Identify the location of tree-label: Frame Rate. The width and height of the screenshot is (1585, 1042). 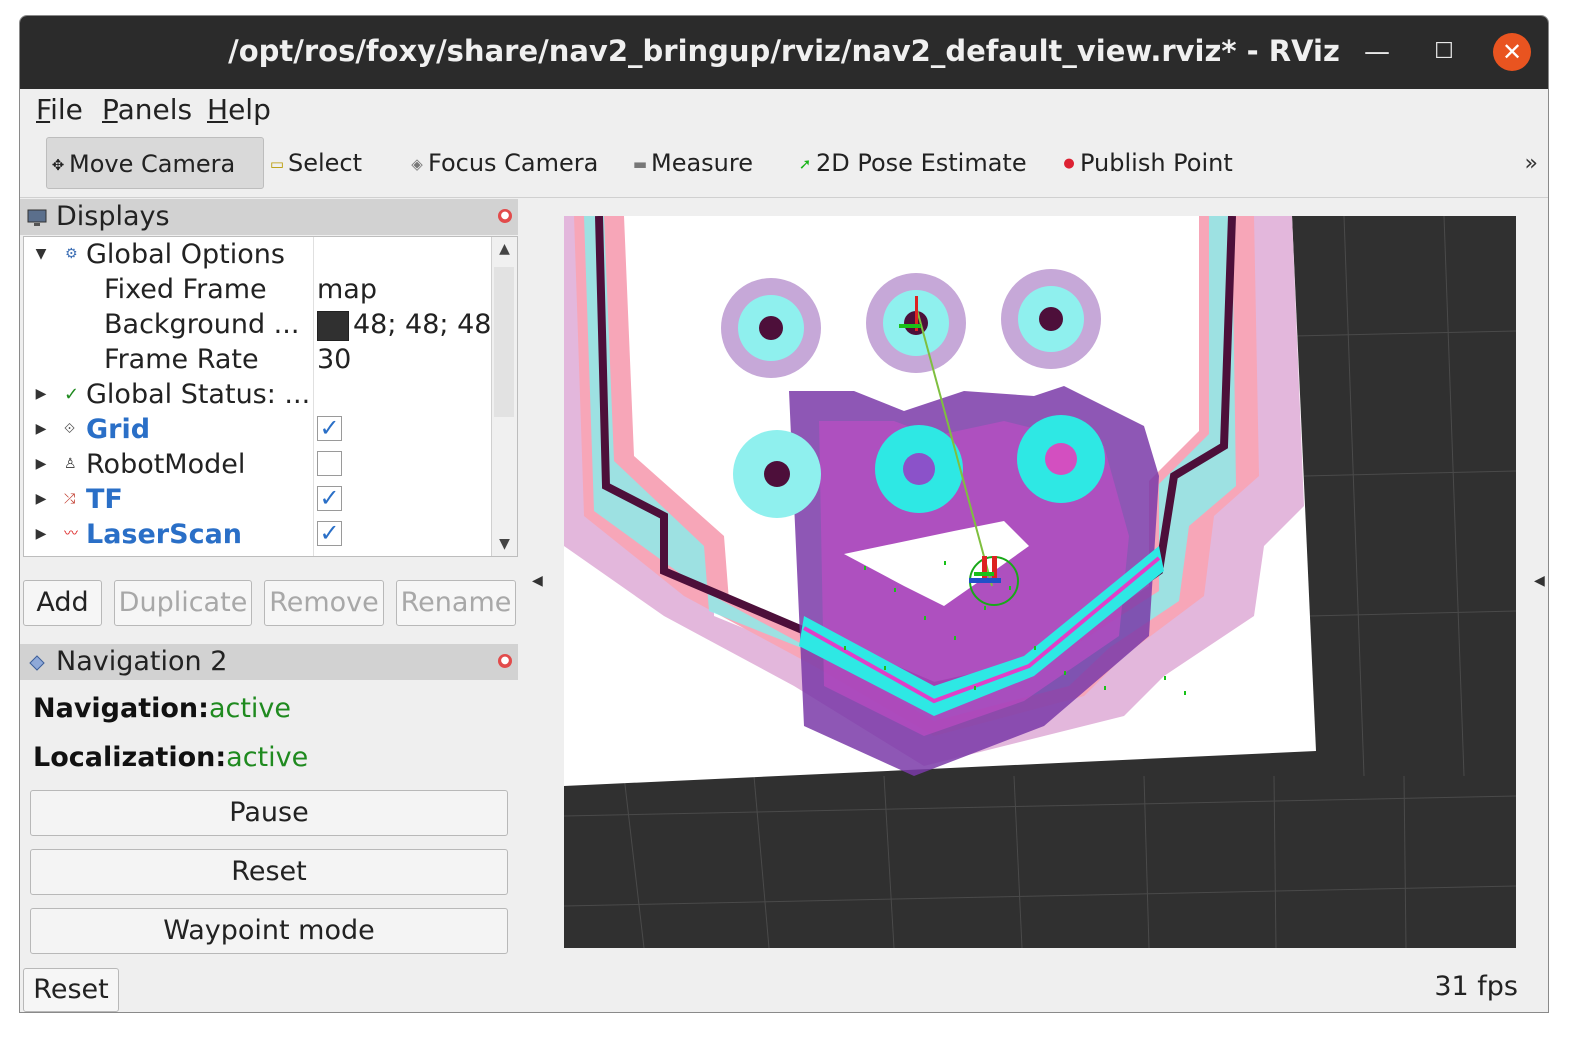
(181, 359).